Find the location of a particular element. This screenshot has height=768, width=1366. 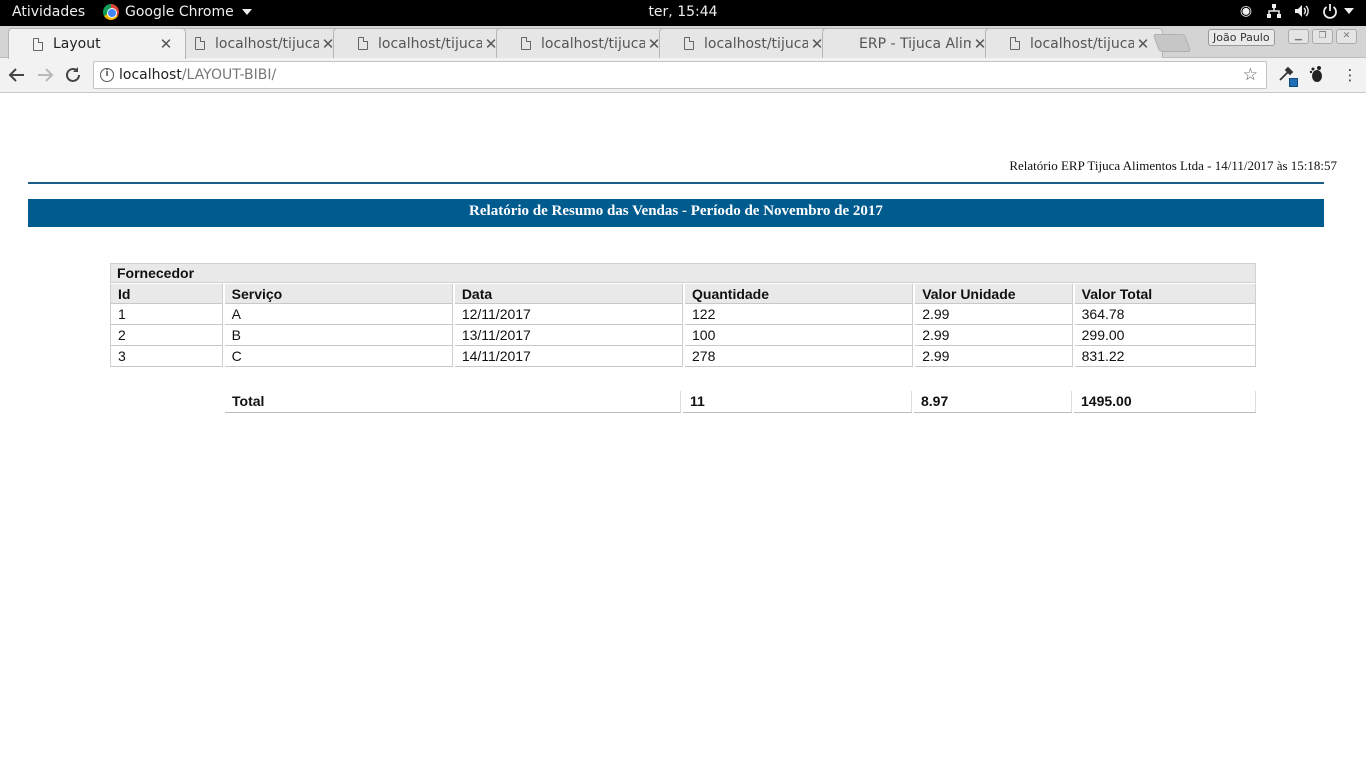

forward-arrow-icon is located at coordinates (45, 75).